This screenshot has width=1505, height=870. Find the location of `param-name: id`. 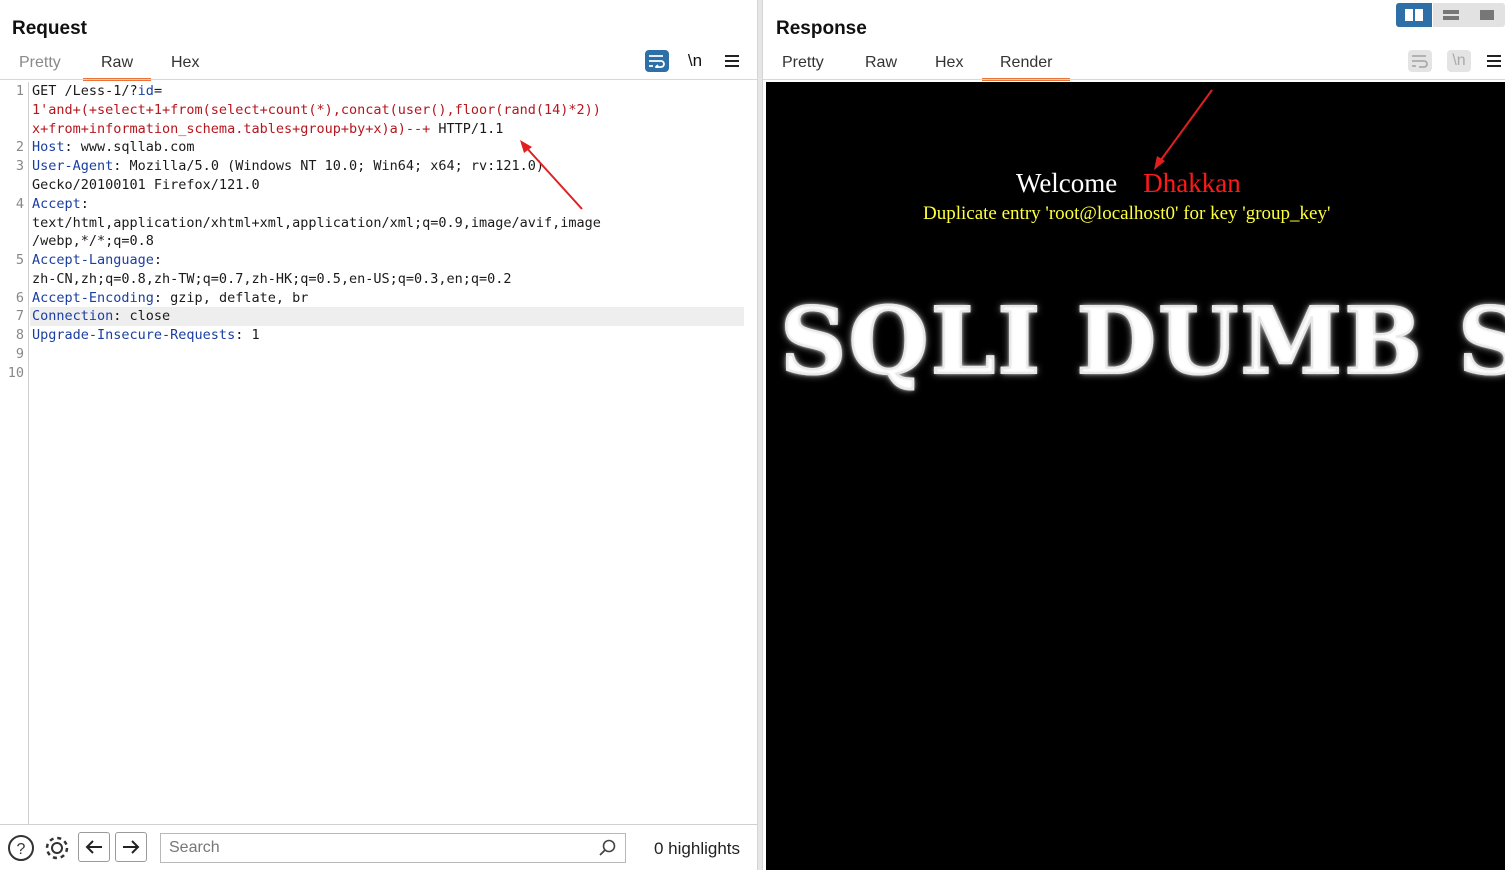

param-name: id is located at coordinates (145, 91).